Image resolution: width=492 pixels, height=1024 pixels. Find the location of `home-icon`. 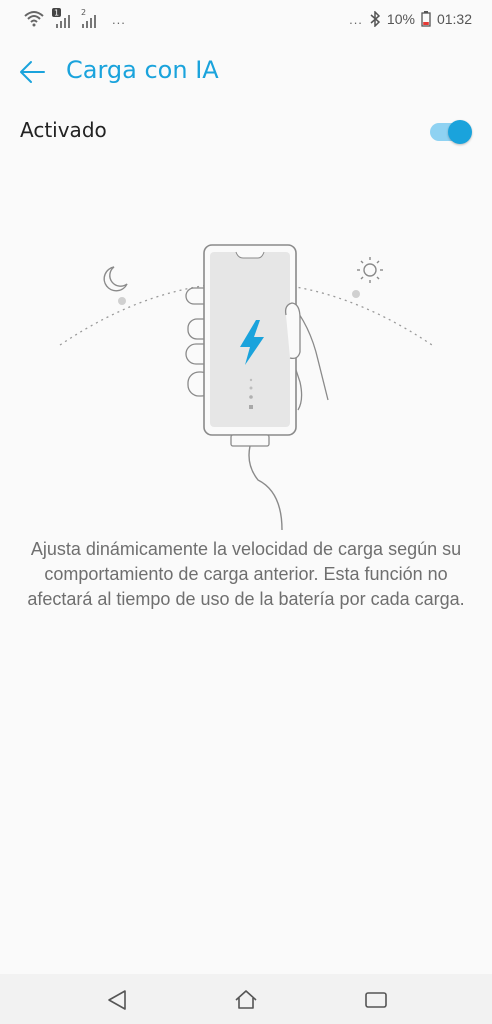

home-icon is located at coordinates (246, 999).